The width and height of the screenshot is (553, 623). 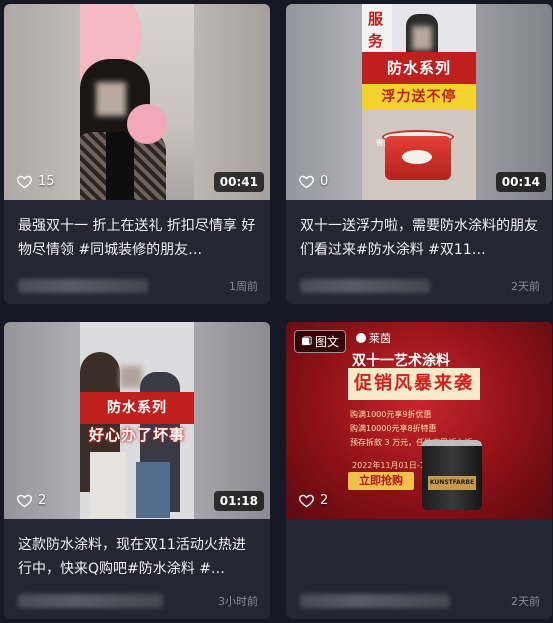 What do you see at coordinates (393, 428) in the screenshot?
I see `poster-offer: 购满10000元享8折特惠` at bounding box center [393, 428].